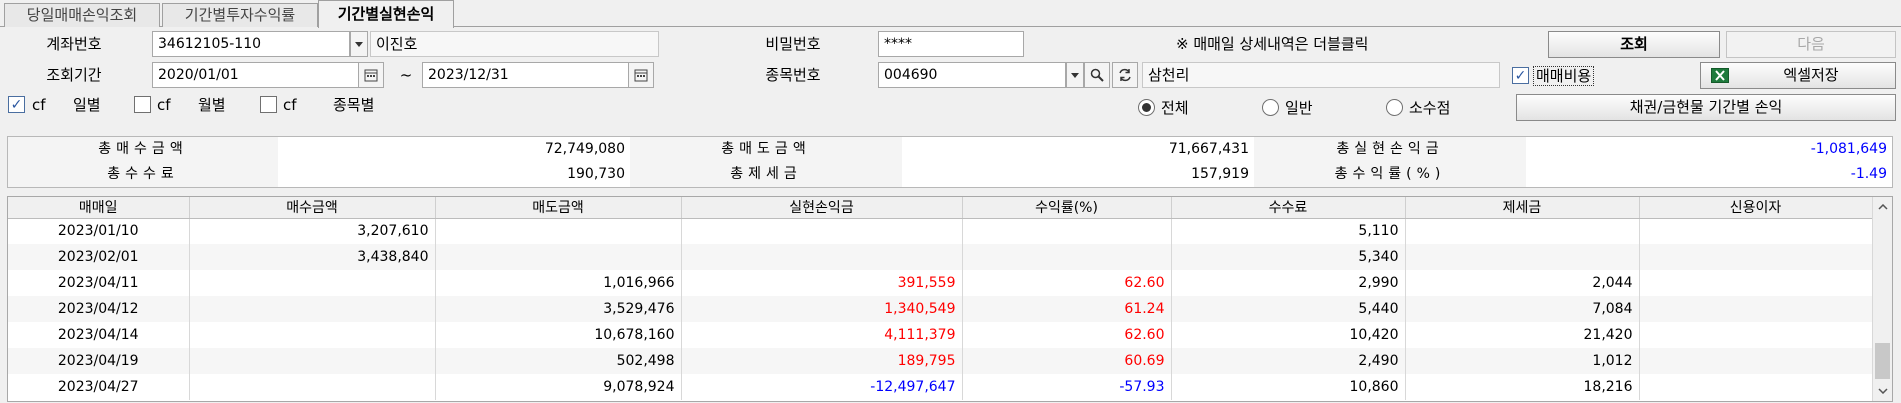  What do you see at coordinates (526, 75) in the screenshot?
I see `date-to-input: 2023/12/31` at bounding box center [526, 75].